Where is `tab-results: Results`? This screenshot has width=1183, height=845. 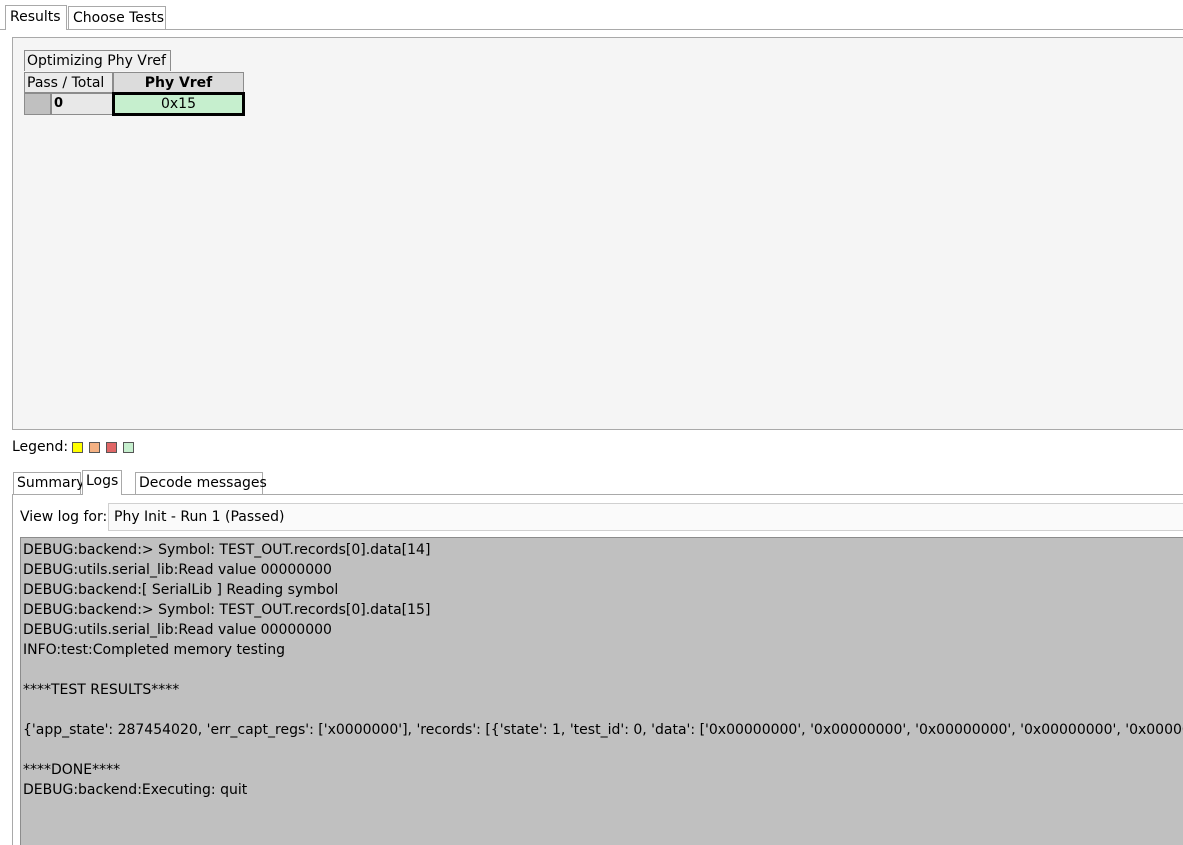 tab-results: Results is located at coordinates (36, 17).